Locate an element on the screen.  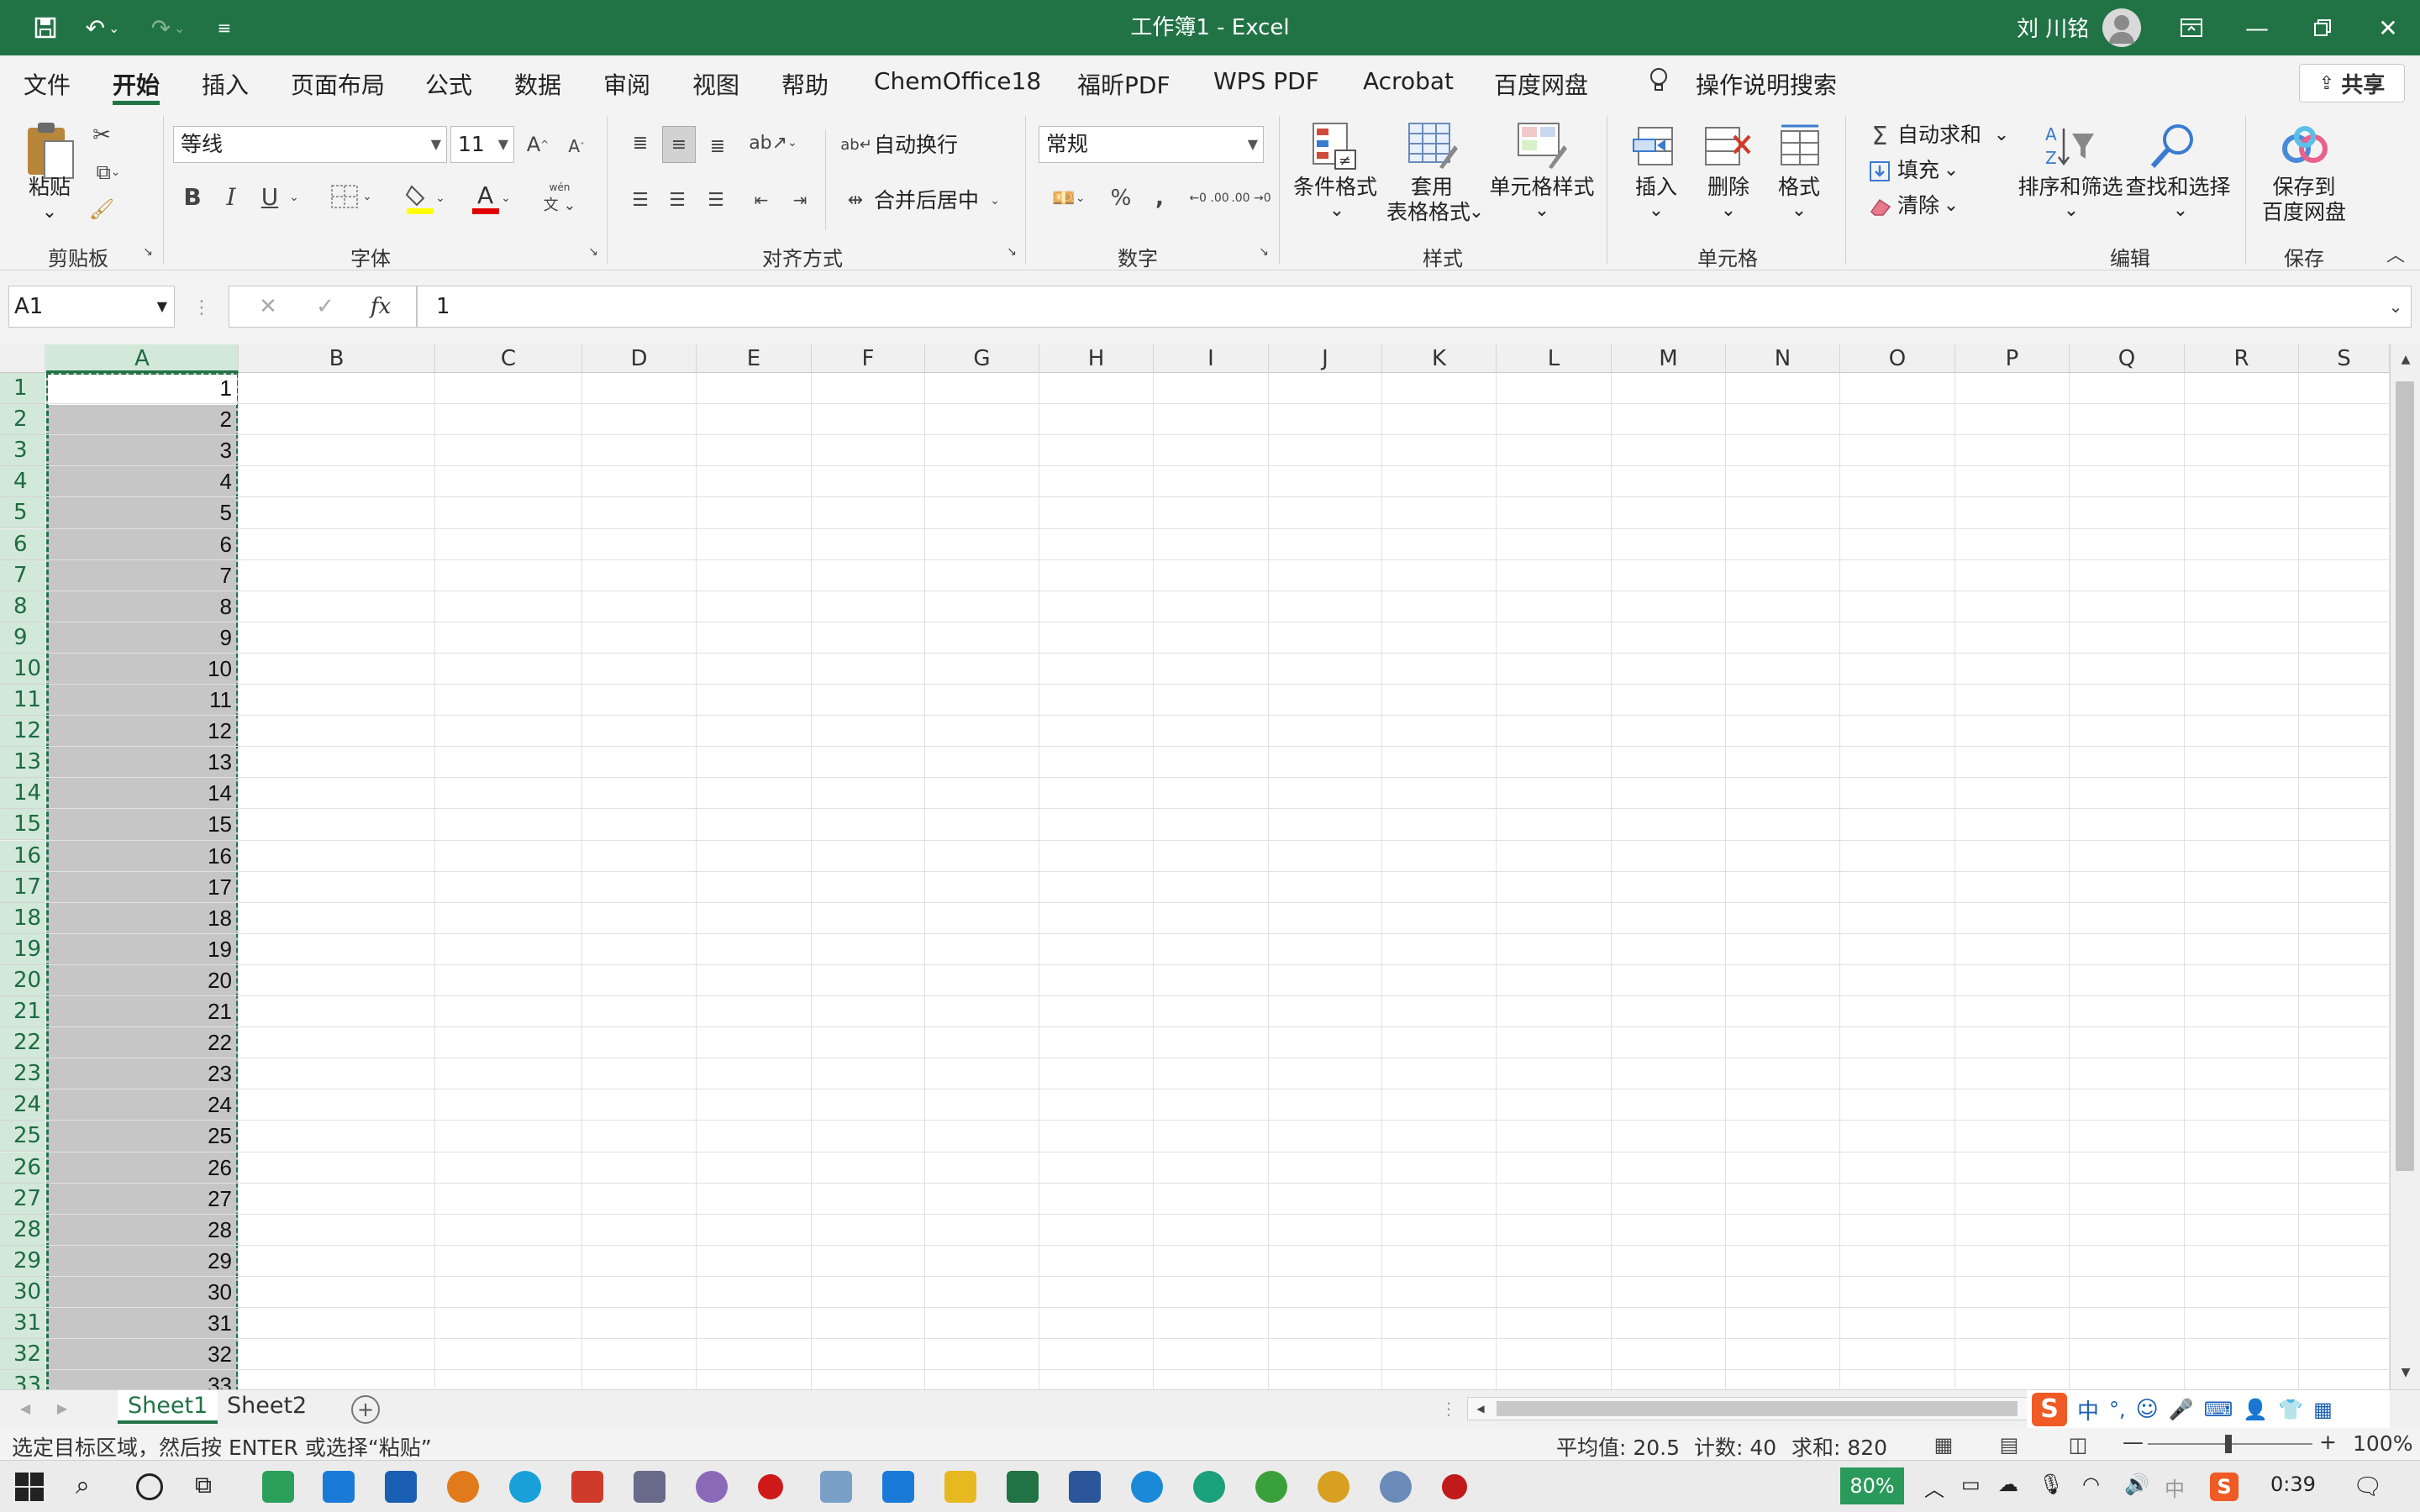
column-header-h: H is located at coordinates (1096, 358).